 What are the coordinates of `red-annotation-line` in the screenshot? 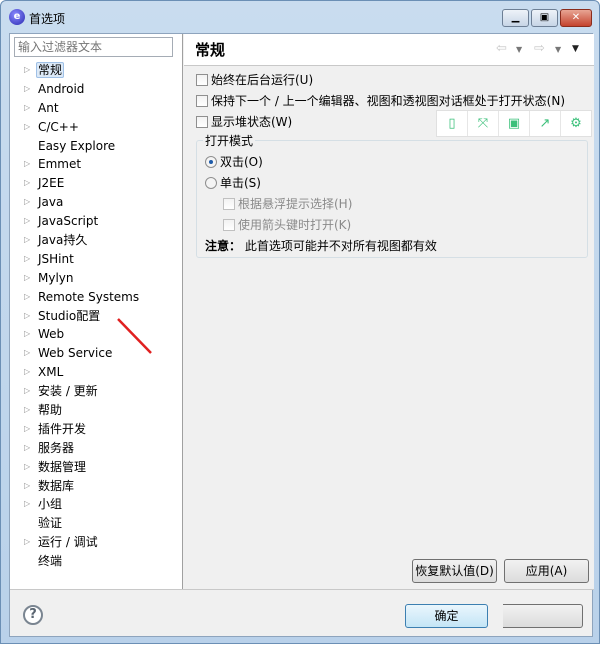 It's located at (134, 336).